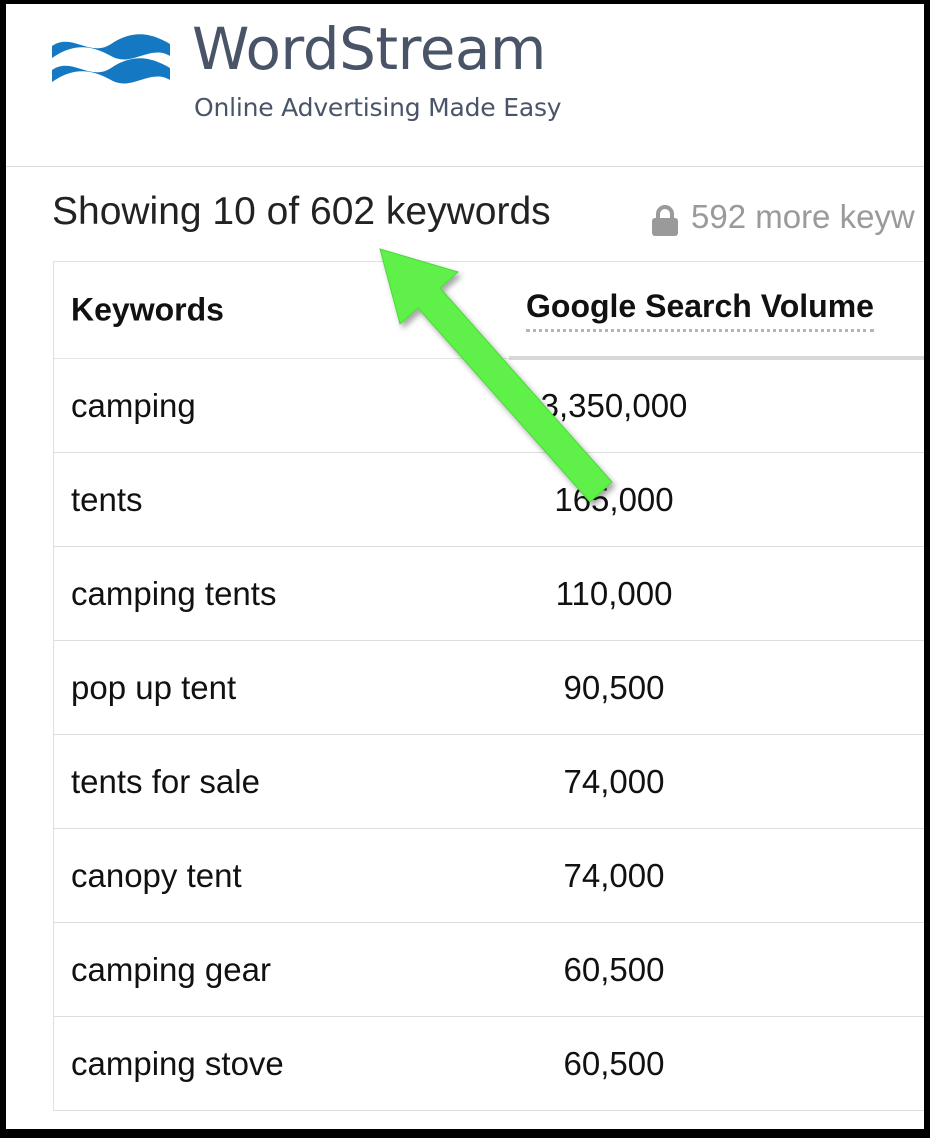 This screenshot has width=930, height=1138. I want to click on keyword-cell: camping, so click(133, 405).